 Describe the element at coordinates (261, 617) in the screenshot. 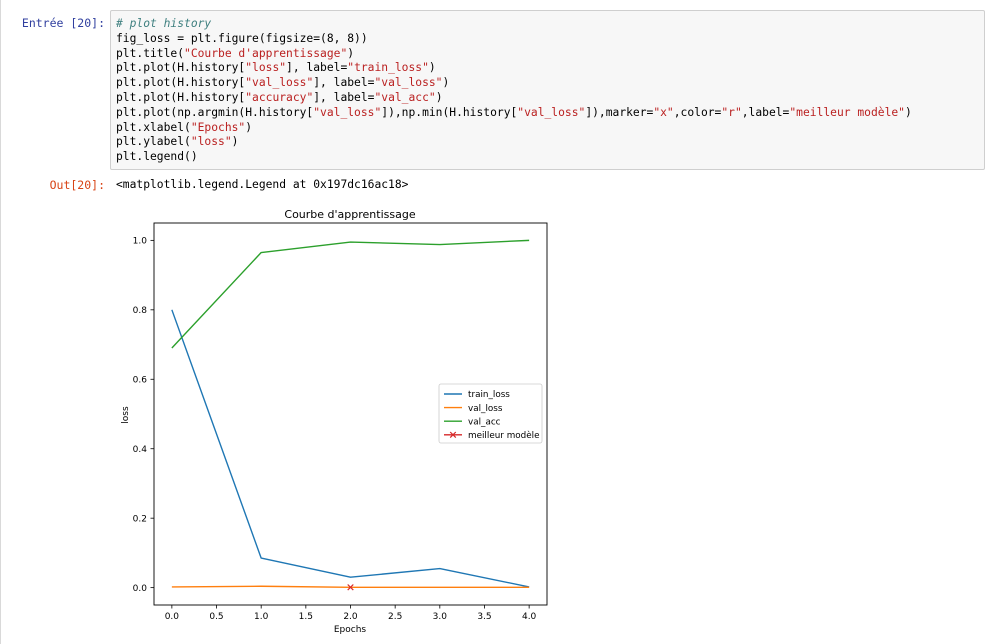

I see `x-tick-label: 1.0` at that location.